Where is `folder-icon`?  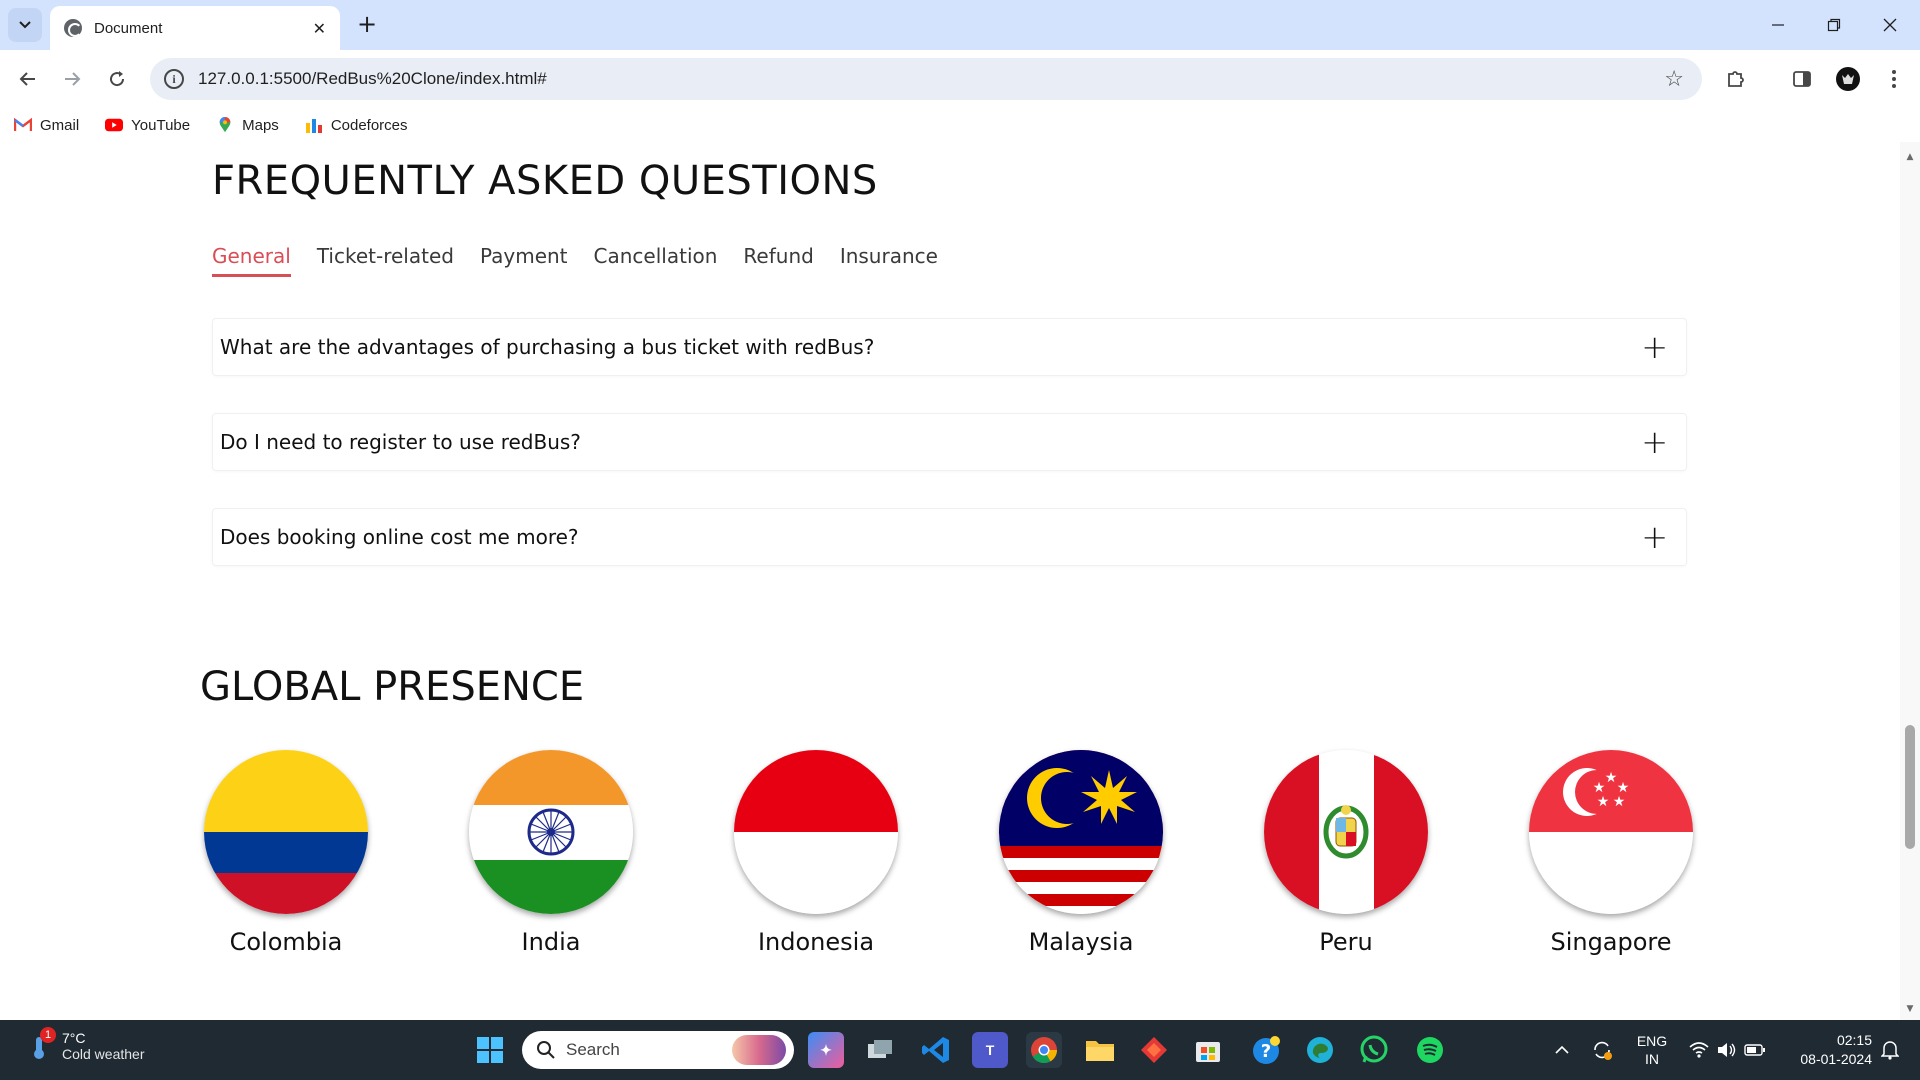
folder-icon is located at coordinates (1100, 1051).